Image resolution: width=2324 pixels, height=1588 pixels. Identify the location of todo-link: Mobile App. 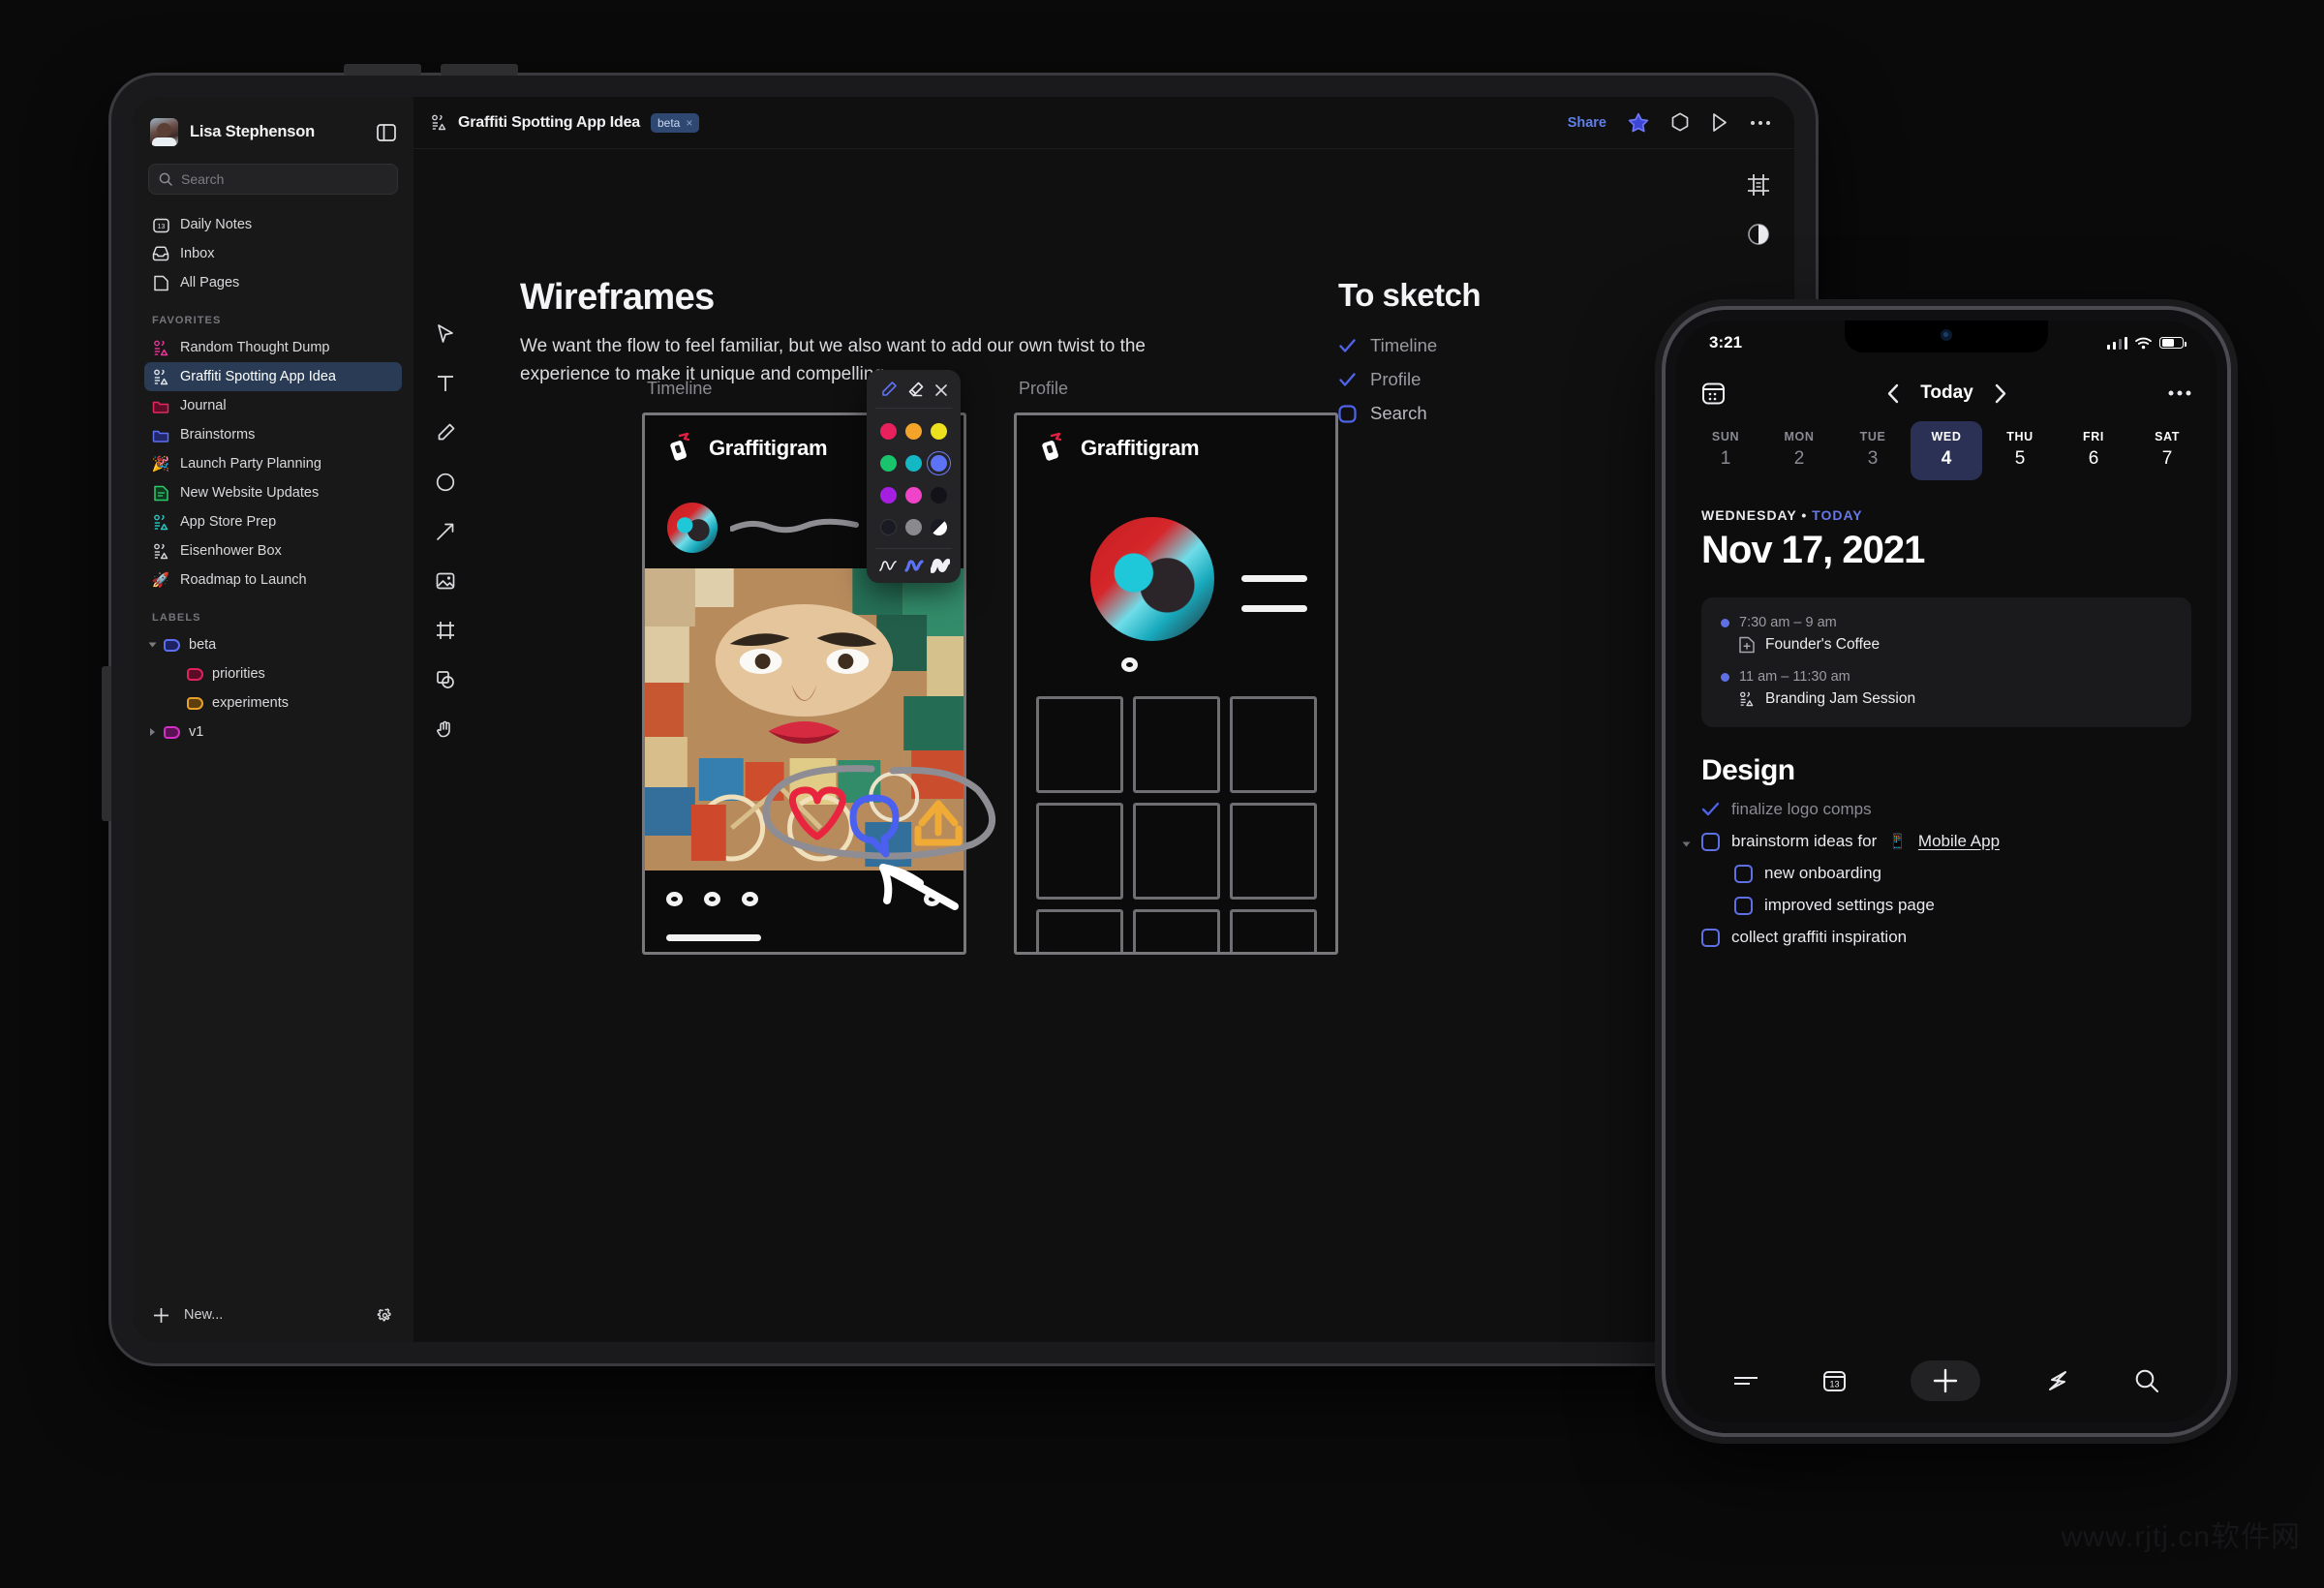
(1959, 841).